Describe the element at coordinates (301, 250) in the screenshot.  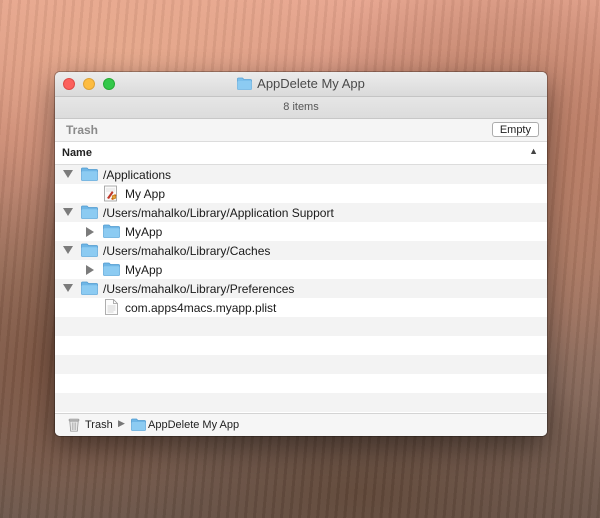
I see `list-item: /Users/mahalko/Library/Caches` at that location.